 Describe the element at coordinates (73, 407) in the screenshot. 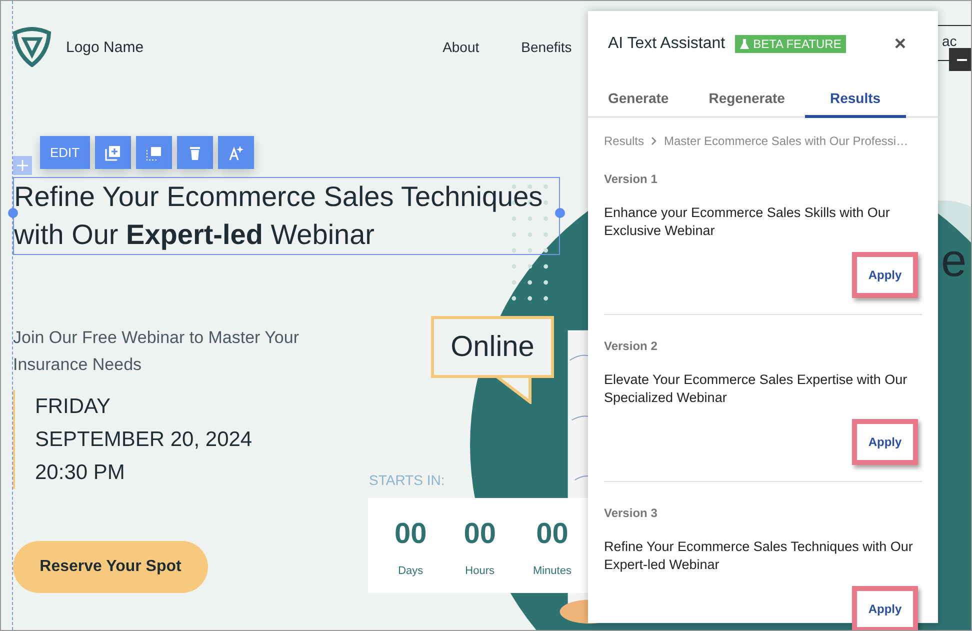

I see `event-date: FRIDAY` at that location.